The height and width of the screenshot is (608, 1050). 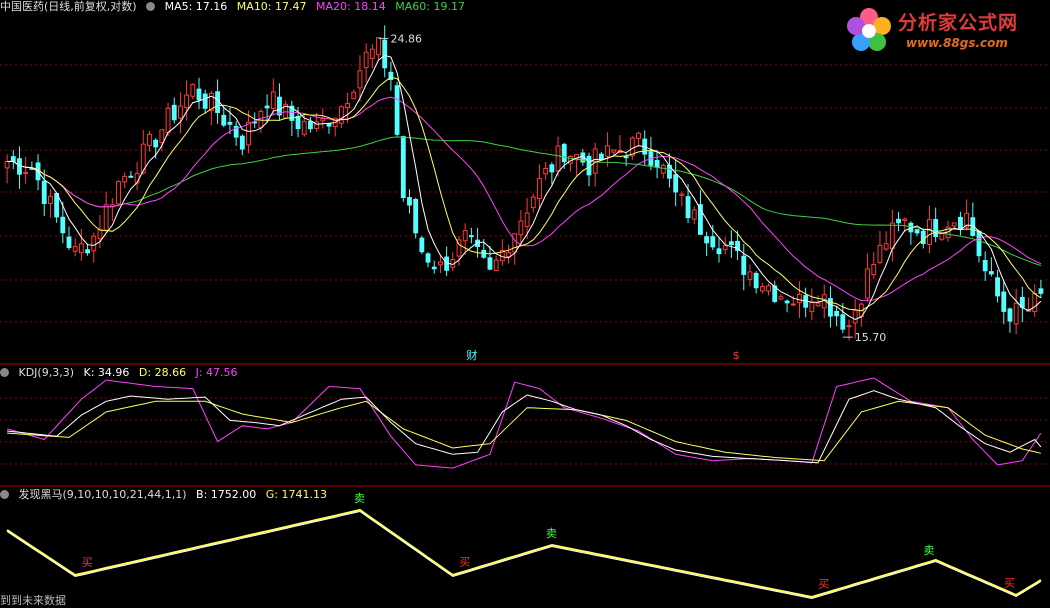 What do you see at coordinates (351, 6) in the screenshot?
I see `ma20-readout: MA20: 18.14` at bounding box center [351, 6].